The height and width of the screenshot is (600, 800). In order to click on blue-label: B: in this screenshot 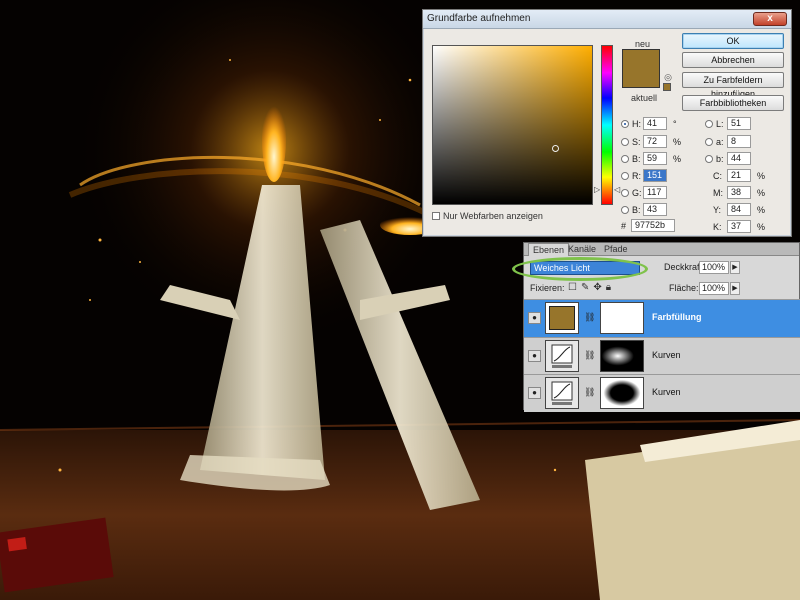, I will do `click(636, 210)`.